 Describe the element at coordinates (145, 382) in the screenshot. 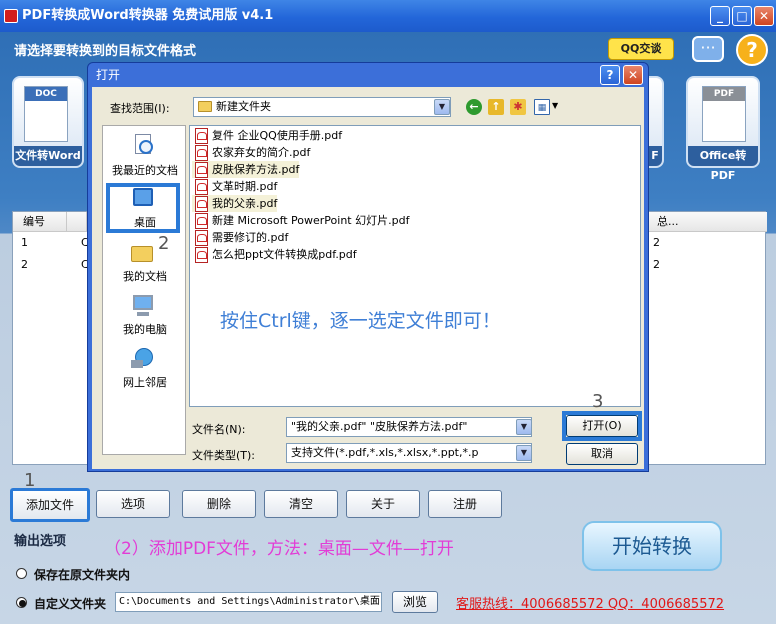

I see `place-network-label: 网上邻居` at that location.